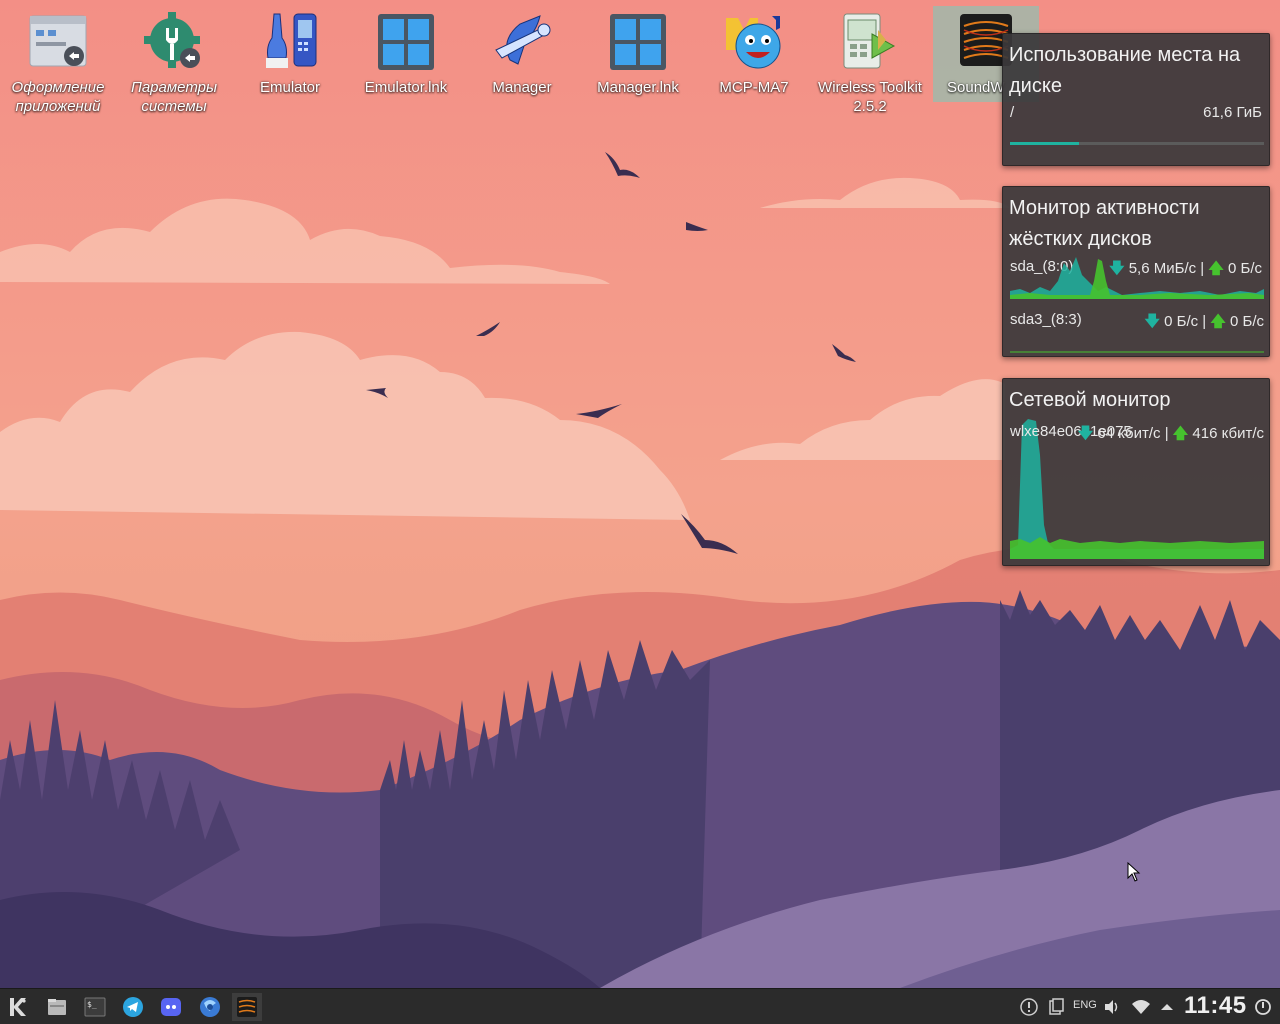  I want to click on widget-title: Сетевой монитор, so click(1090, 400).